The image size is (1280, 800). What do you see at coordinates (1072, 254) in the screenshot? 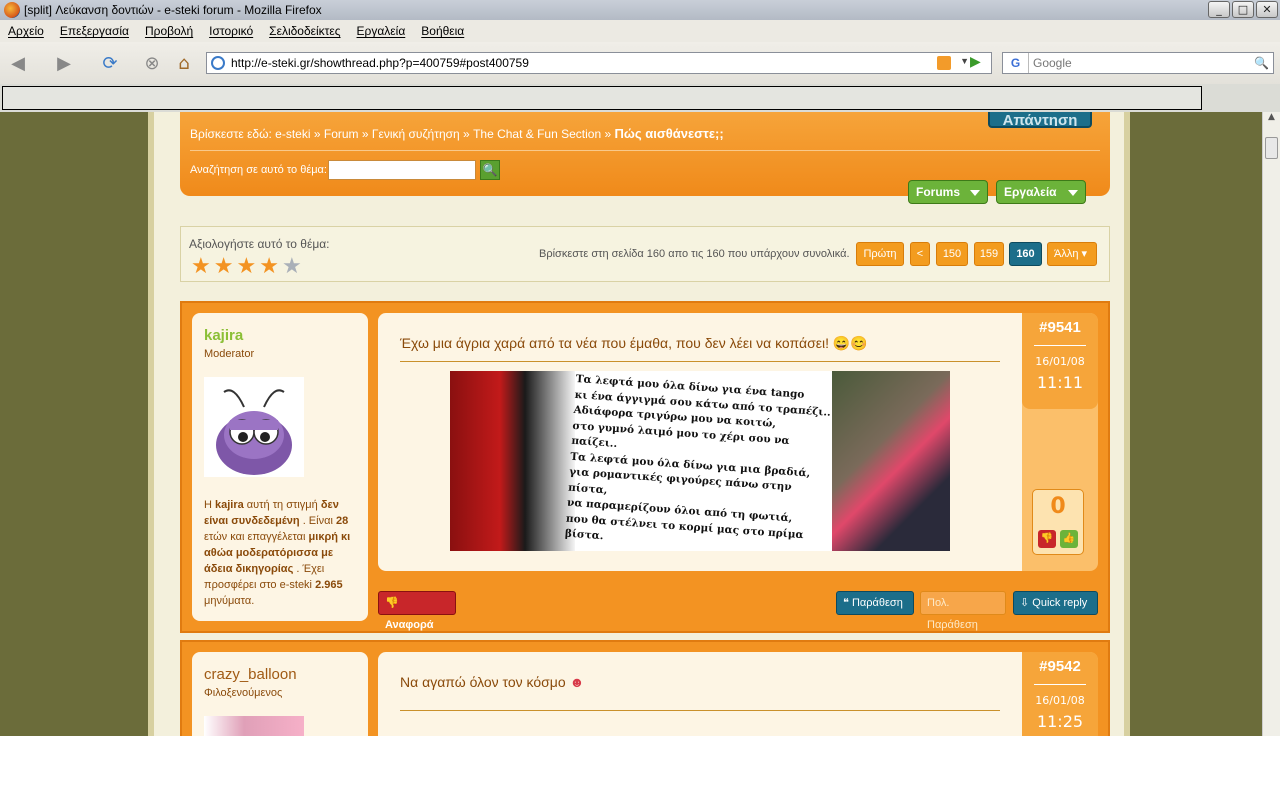
I see `page-other-button: Άλλη ▾` at bounding box center [1072, 254].